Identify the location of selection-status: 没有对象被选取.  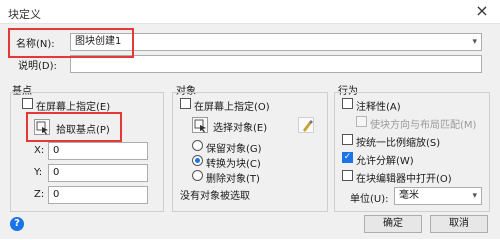
(215, 196).